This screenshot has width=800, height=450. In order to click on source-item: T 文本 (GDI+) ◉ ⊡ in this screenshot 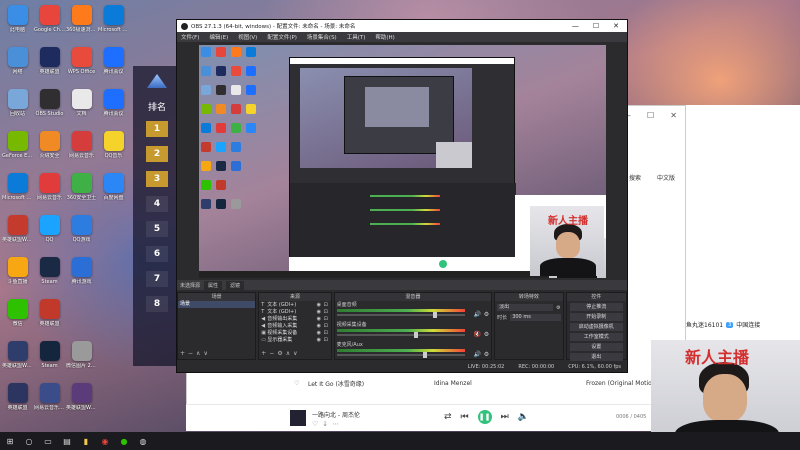, I will do `click(295, 305)`.